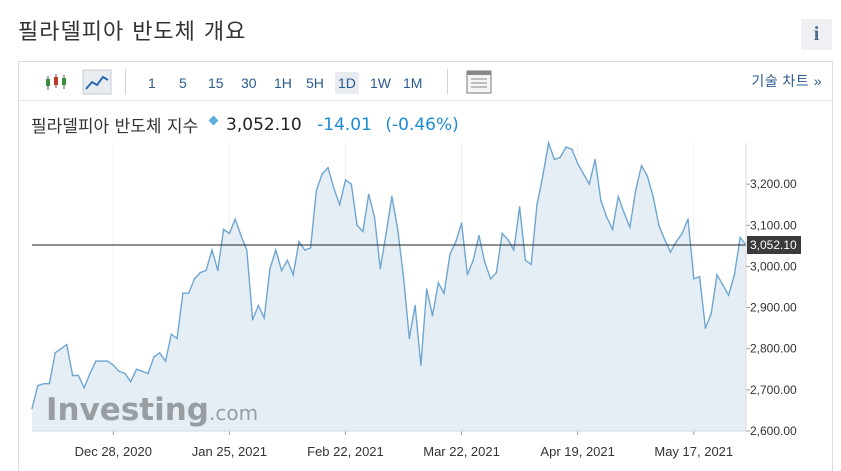 Image resolution: width=841 pixels, height=471 pixels. What do you see at coordinates (229, 451) in the screenshot?
I see `x-tick-label: Jan 25, 2021` at bounding box center [229, 451].